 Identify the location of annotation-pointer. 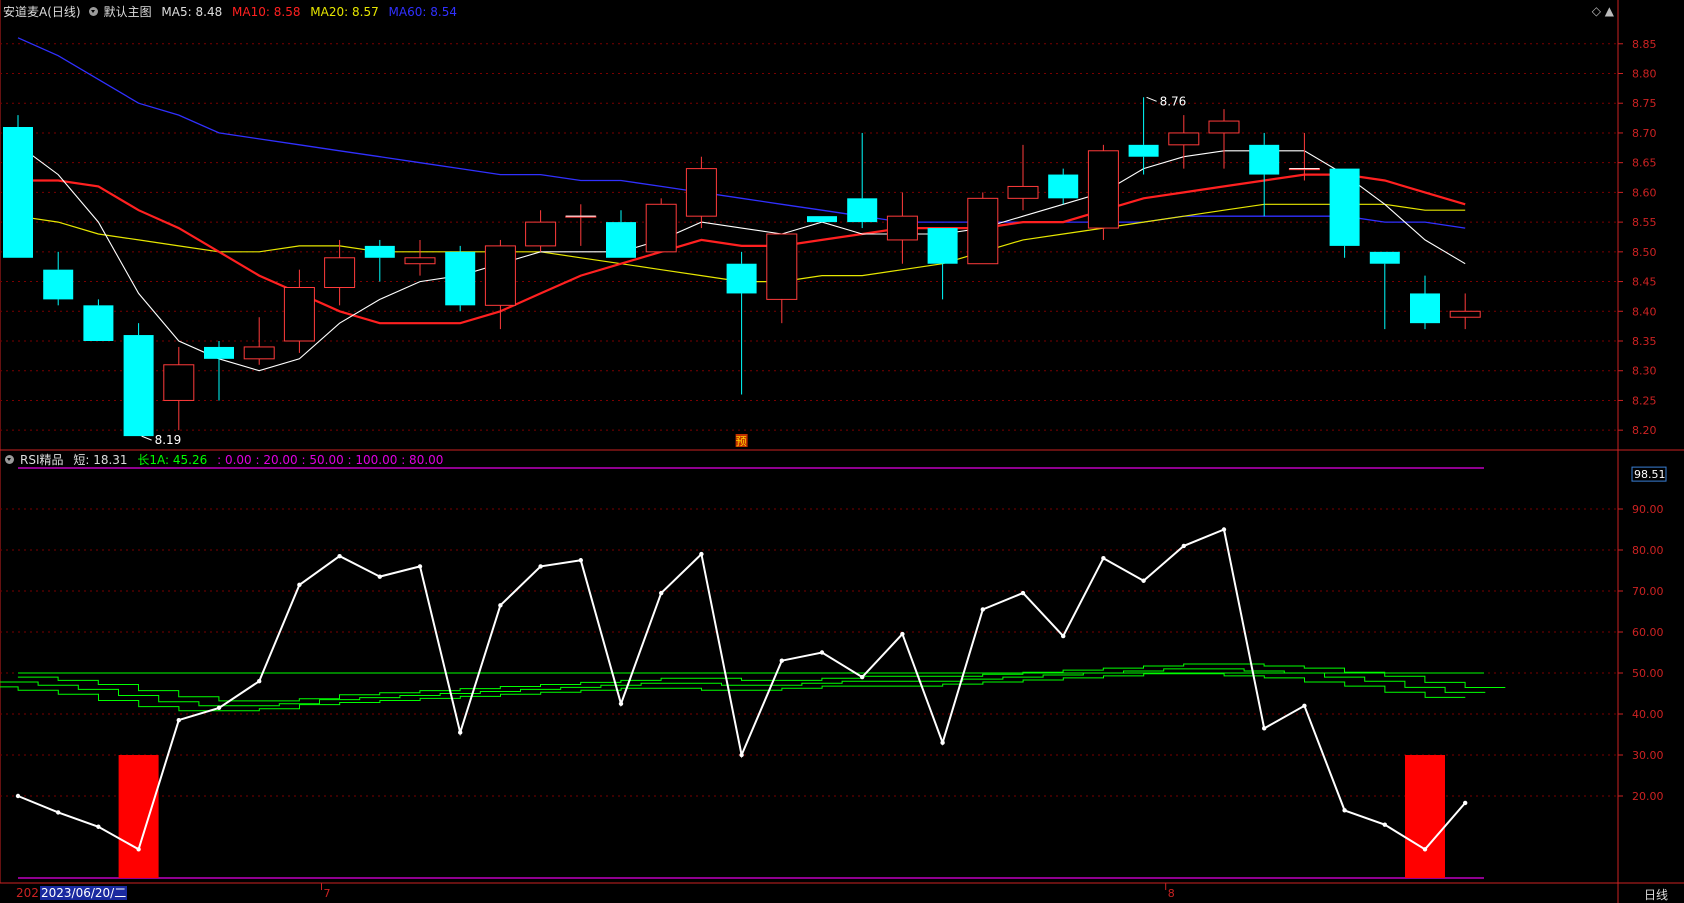
(146, 438).